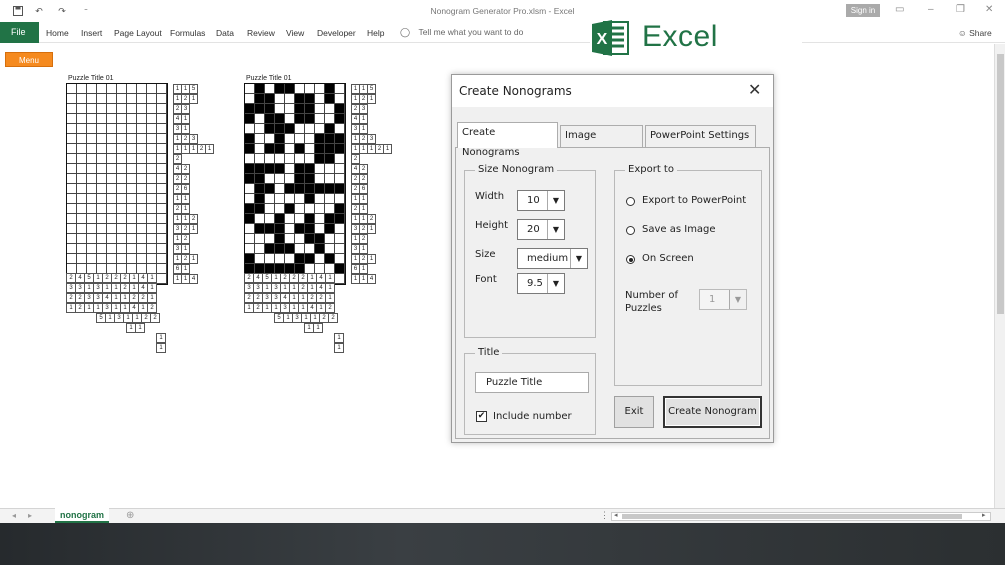 Image resolution: width=1005 pixels, height=565 pixels. I want to click on tab-formulas: Formulas, so click(187, 33).